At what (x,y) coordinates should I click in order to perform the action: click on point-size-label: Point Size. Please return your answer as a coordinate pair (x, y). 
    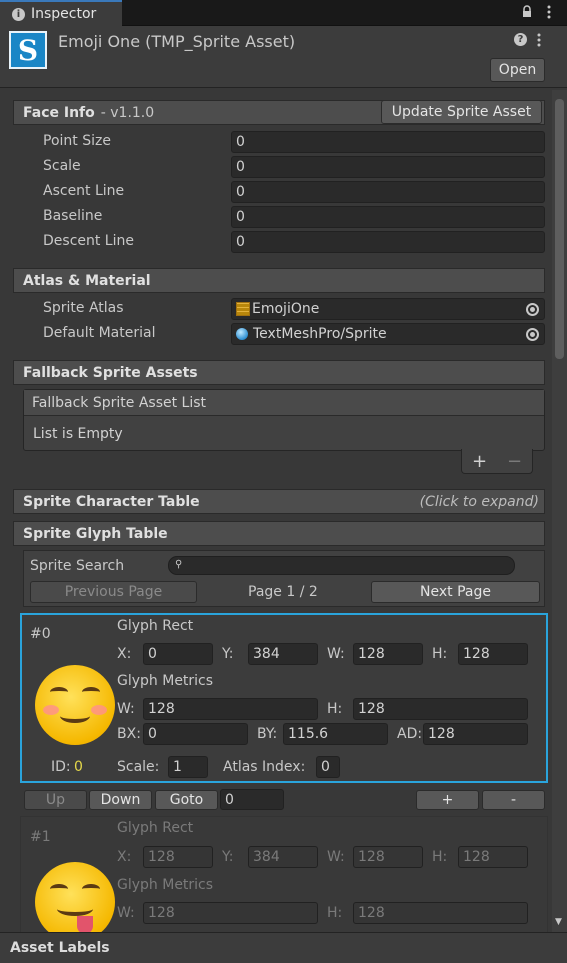
    Looking at the image, I should click on (77, 141).